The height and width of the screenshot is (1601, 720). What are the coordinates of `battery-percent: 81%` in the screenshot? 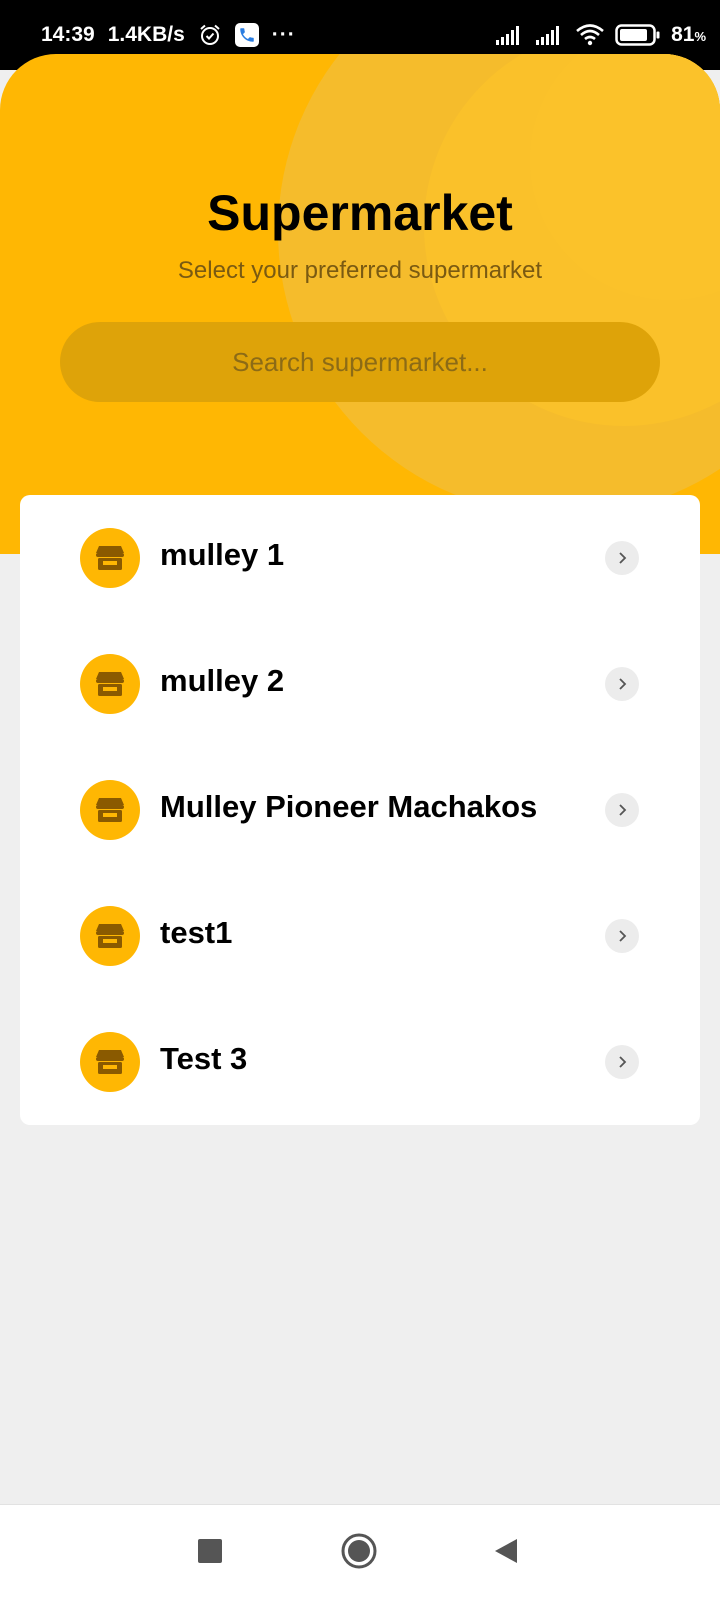 It's located at (688, 35).